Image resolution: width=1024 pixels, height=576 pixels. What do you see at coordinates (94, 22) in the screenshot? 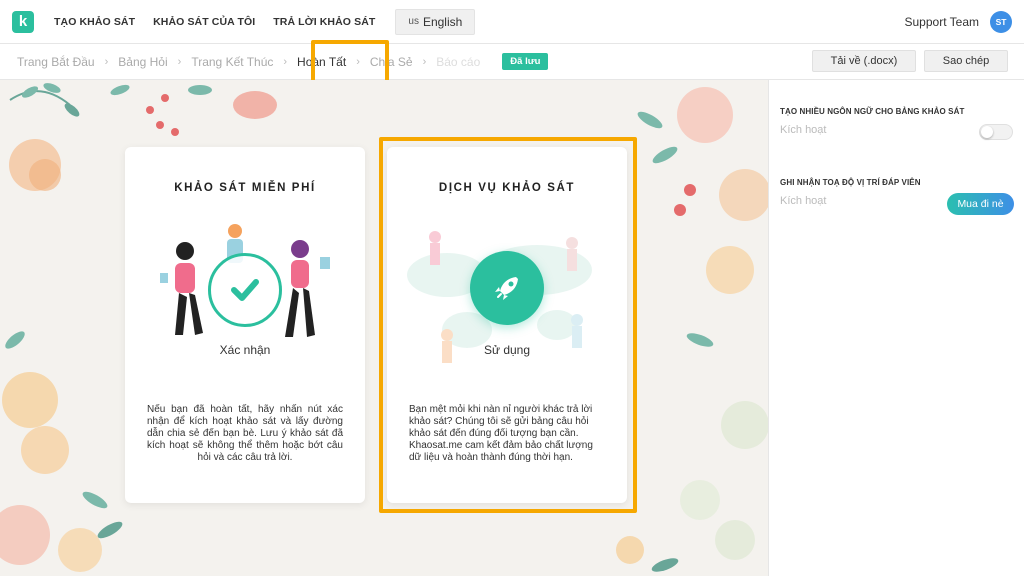
I see `nav-create-survey: TẠO KHẢO SÁT` at bounding box center [94, 22].